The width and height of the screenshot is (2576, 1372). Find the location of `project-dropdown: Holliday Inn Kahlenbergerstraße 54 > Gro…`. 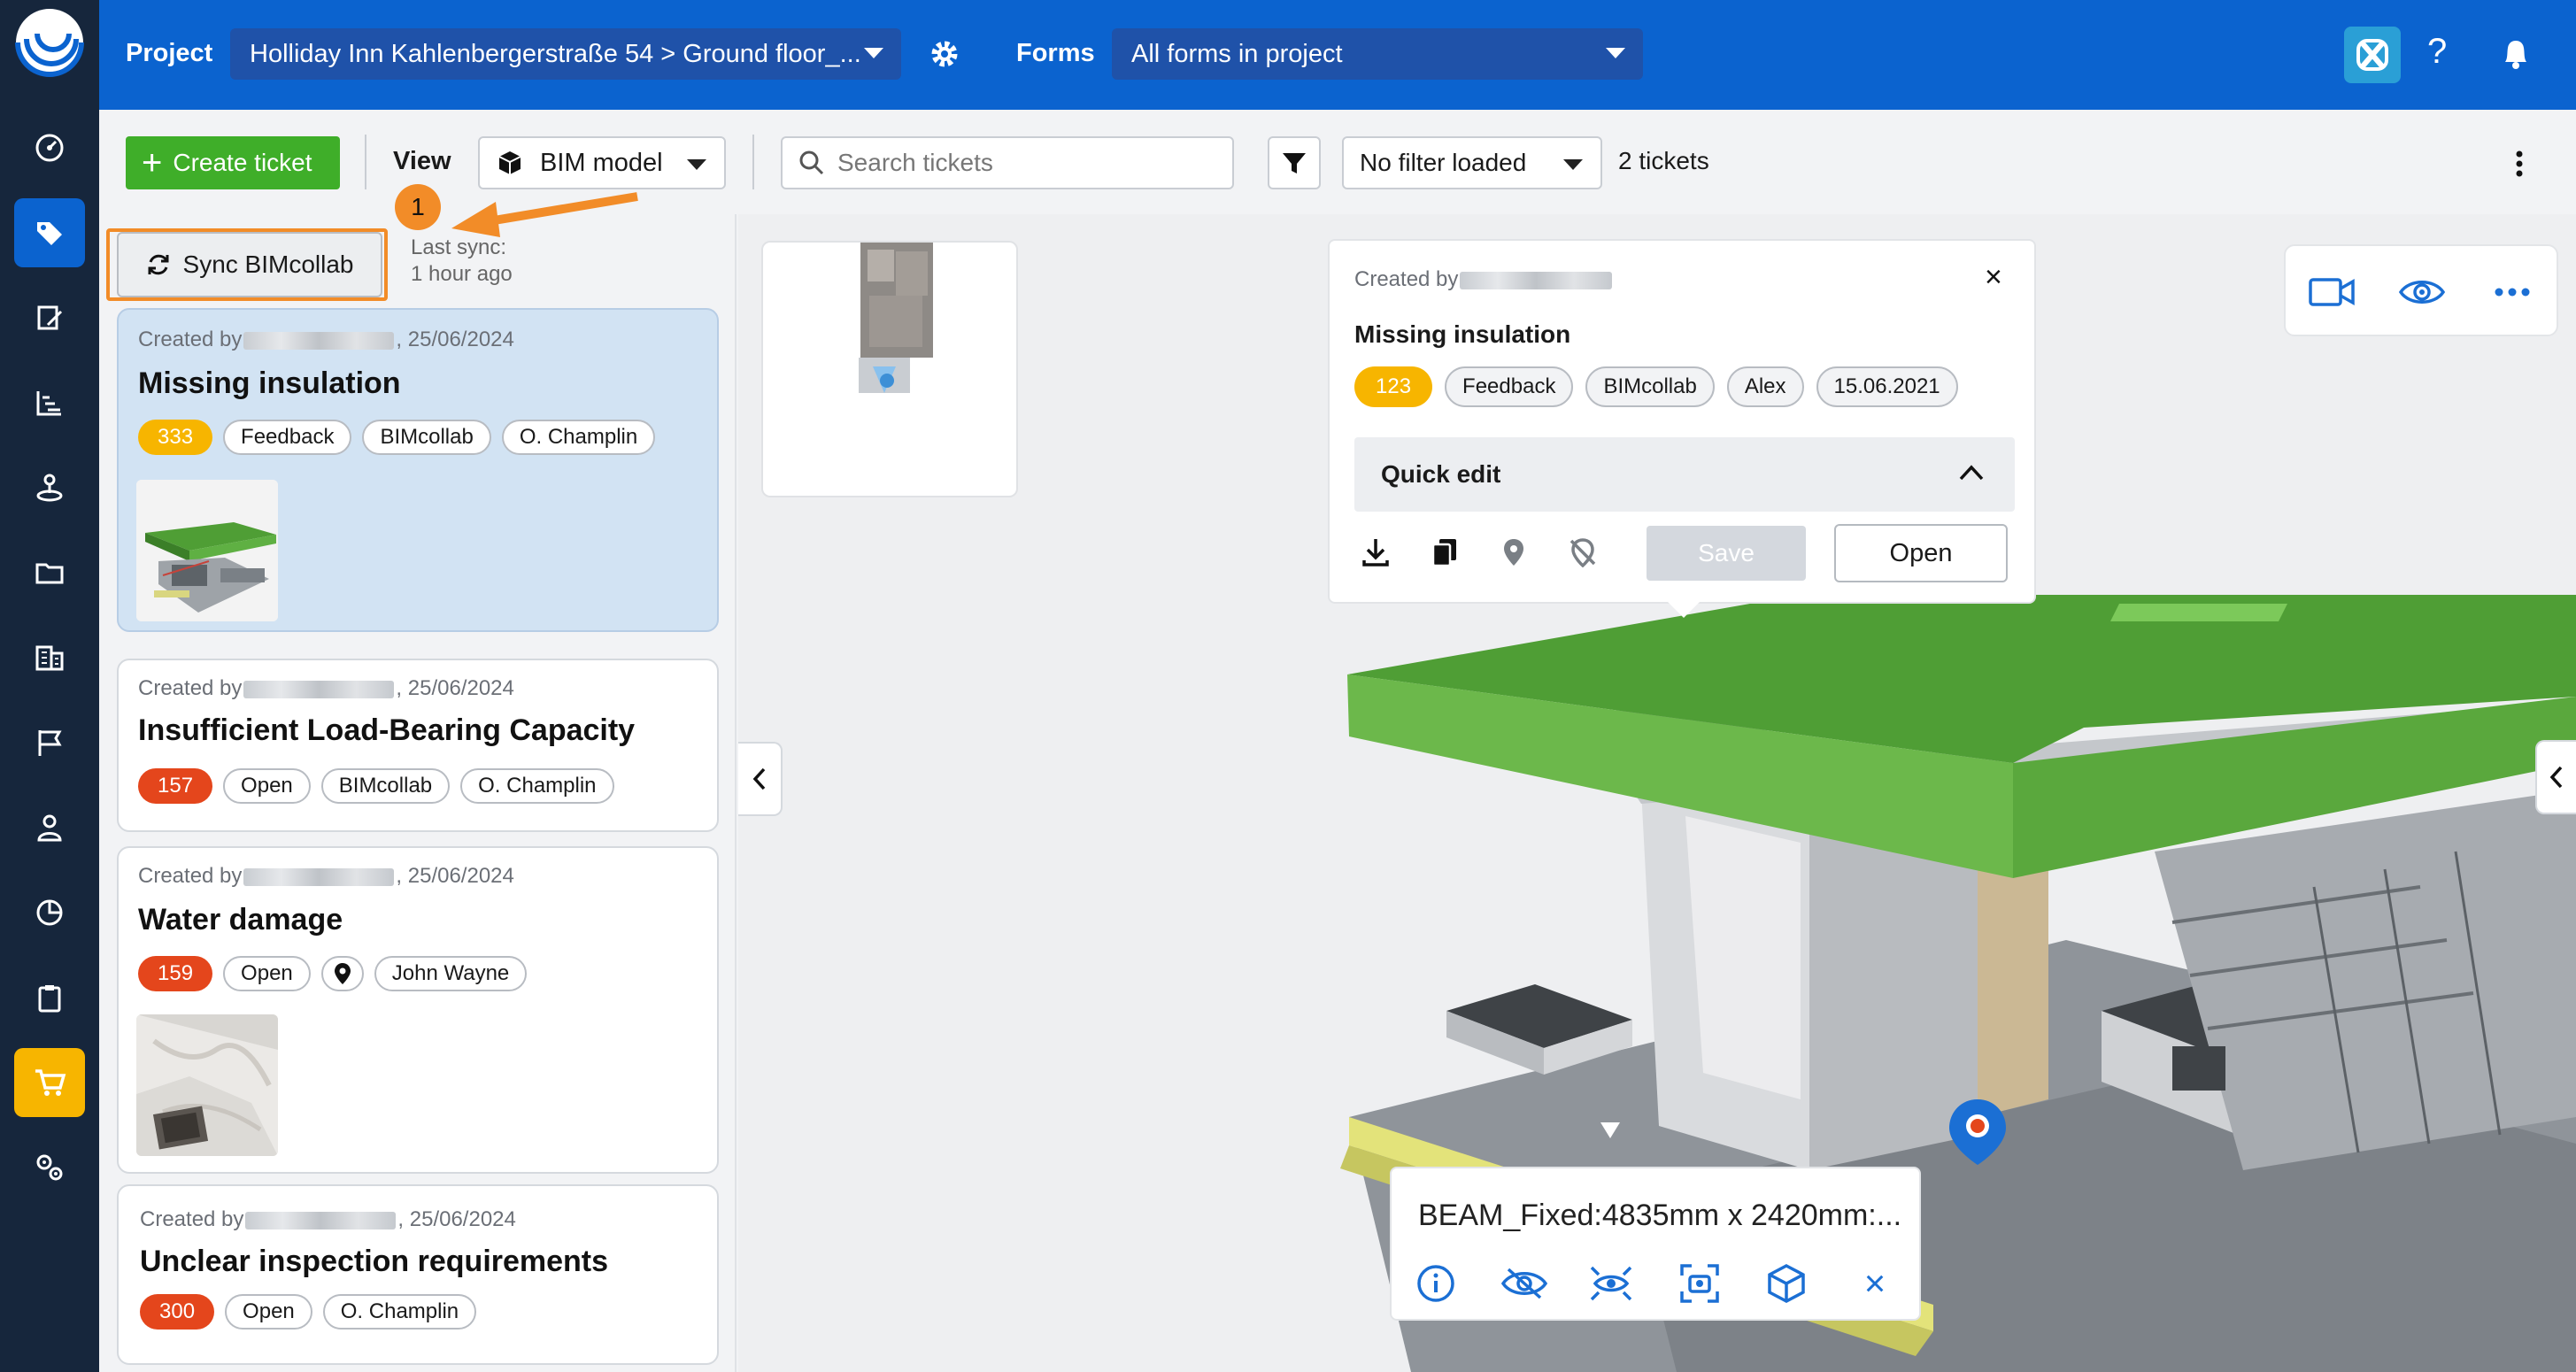

project-dropdown: Holliday Inn Kahlenbergerstraße 54 > Gro… is located at coordinates (565, 54).